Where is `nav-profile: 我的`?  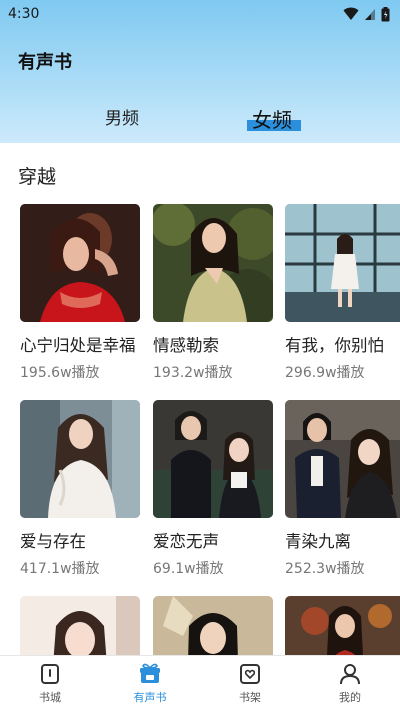 nav-profile: 我的 is located at coordinates (350, 683).